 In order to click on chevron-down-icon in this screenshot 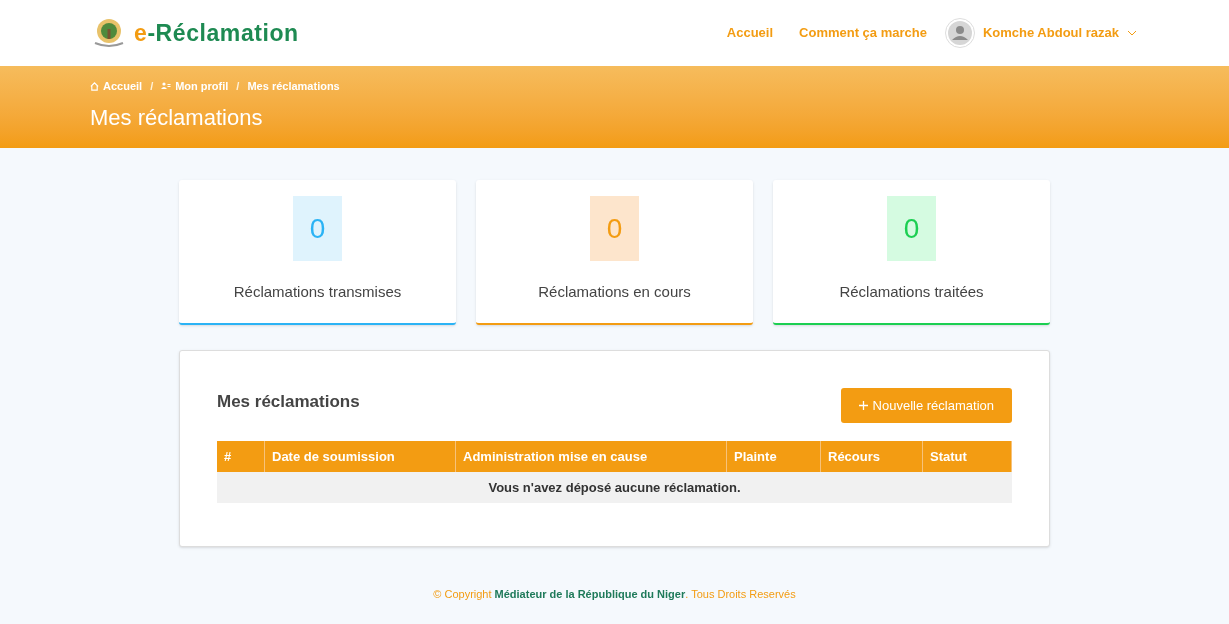, I will do `click(1132, 33)`.